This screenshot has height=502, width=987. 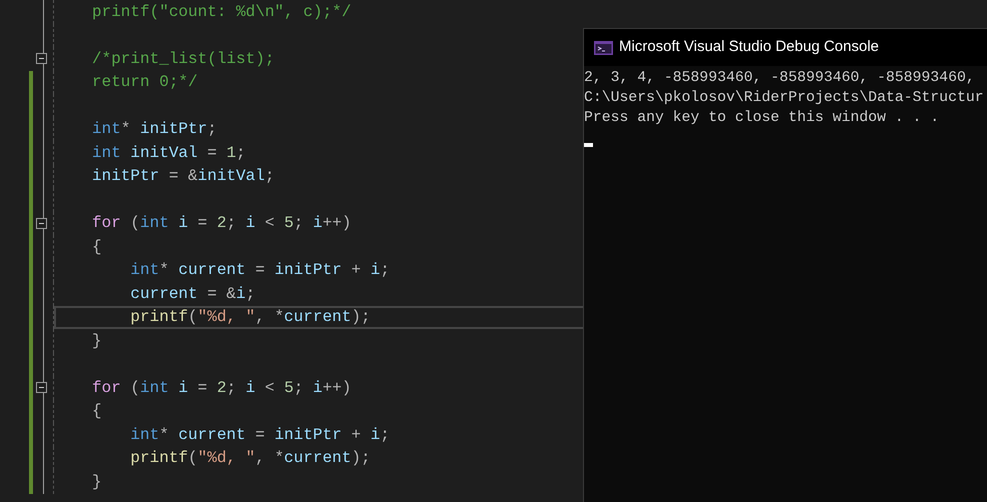 What do you see at coordinates (749, 47) in the screenshot?
I see `window-title: Microsoft Visual Studio Debug Console` at bounding box center [749, 47].